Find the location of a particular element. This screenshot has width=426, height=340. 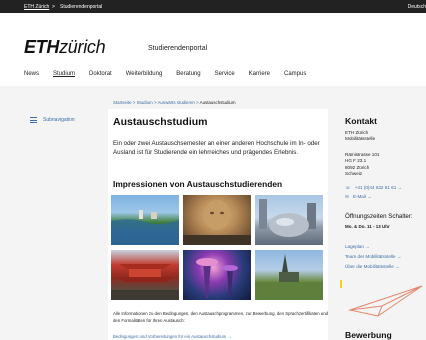

language-switch: Deutsch is located at coordinates (417, 7).